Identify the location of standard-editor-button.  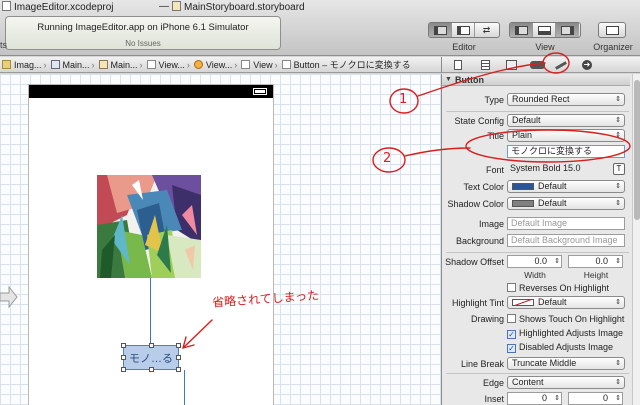
(440, 30).